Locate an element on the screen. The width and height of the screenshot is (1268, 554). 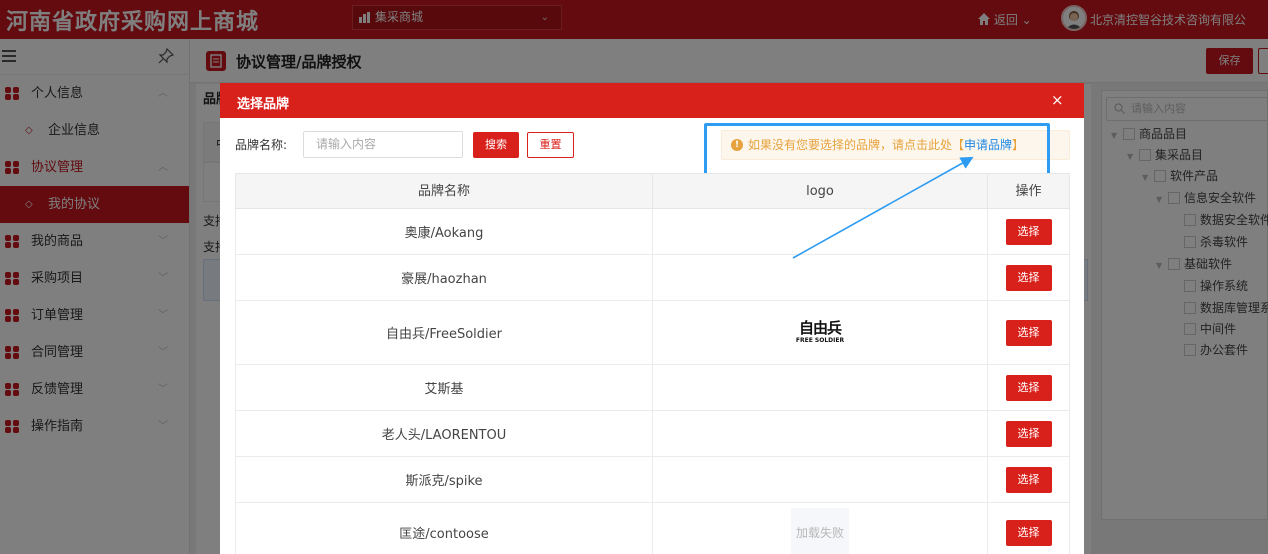
table-row: 斯派克/spike 选择 is located at coordinates (652, 480).